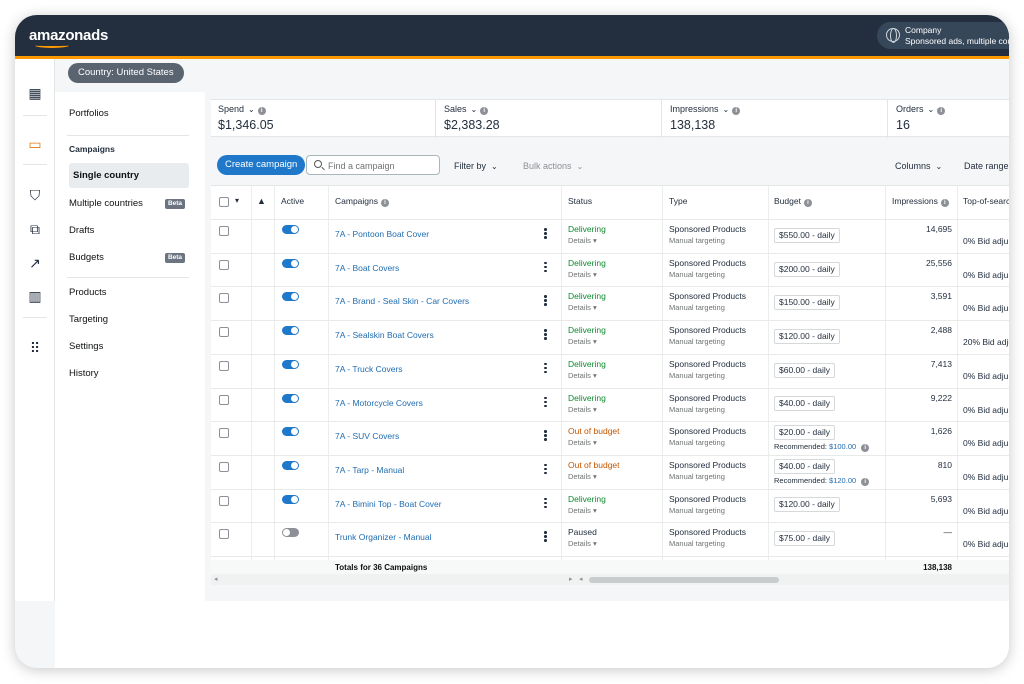 The height and width of the screenshot is (684, 1024). What do you see at coordinates (553, 166) in the screenshot?
I see `bulk-actions-dropdown: Bulk actions ⌄` at bounding box center [553, 166].